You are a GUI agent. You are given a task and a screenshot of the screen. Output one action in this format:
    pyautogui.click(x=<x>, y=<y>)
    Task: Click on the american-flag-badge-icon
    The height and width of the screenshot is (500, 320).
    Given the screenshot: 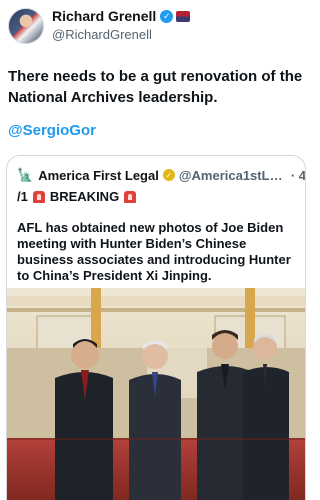 What is the action you would take?
    pyautogui.click(x=183, y=16)
    